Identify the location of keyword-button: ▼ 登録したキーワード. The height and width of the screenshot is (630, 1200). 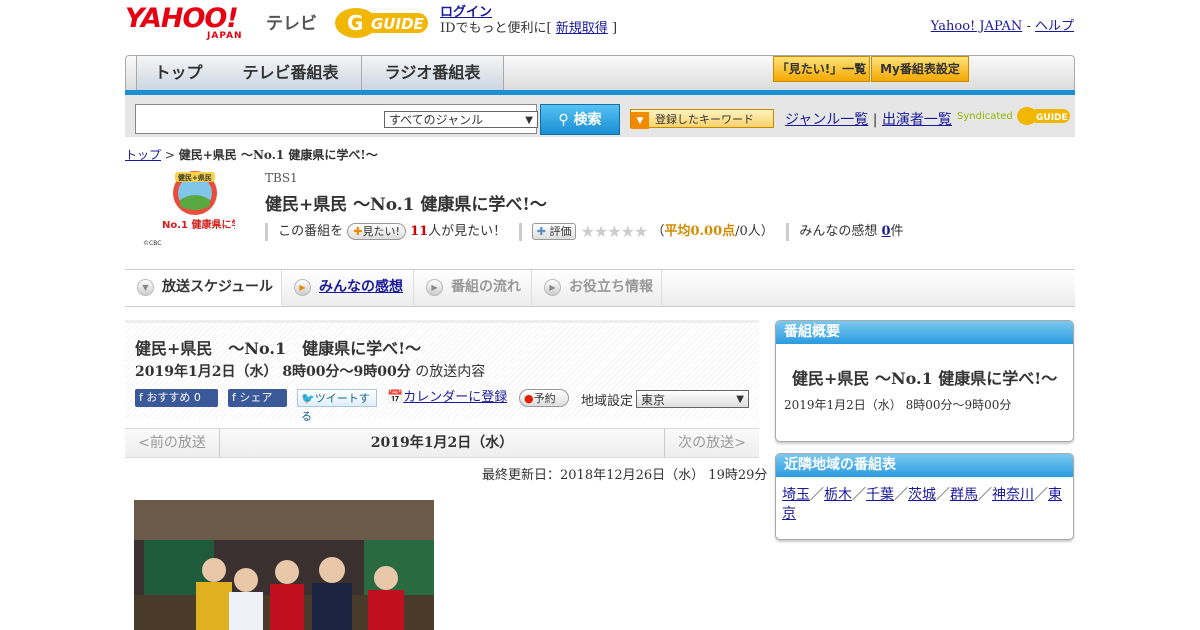
(702, 119).